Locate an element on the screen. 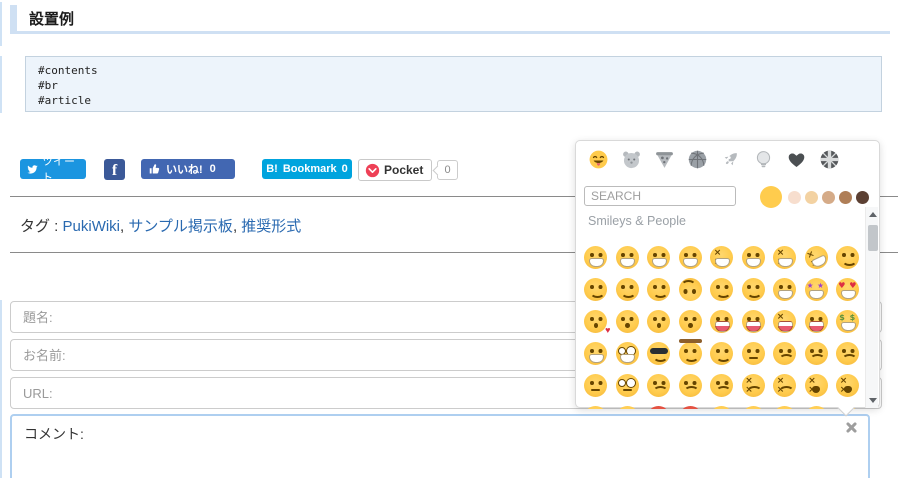  emoji-face-with-tears-of-joy is located at coordinates (785, 257).